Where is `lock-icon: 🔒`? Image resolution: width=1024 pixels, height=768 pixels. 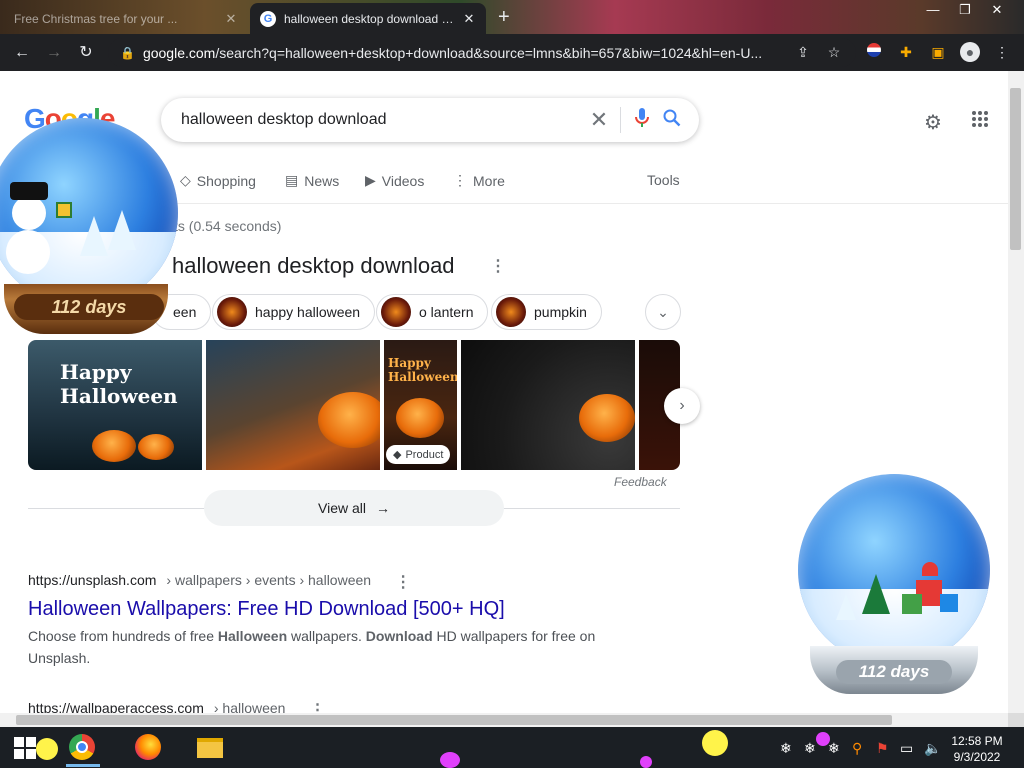 lock-icon: 🔒 is located at coordinates (127, 53).